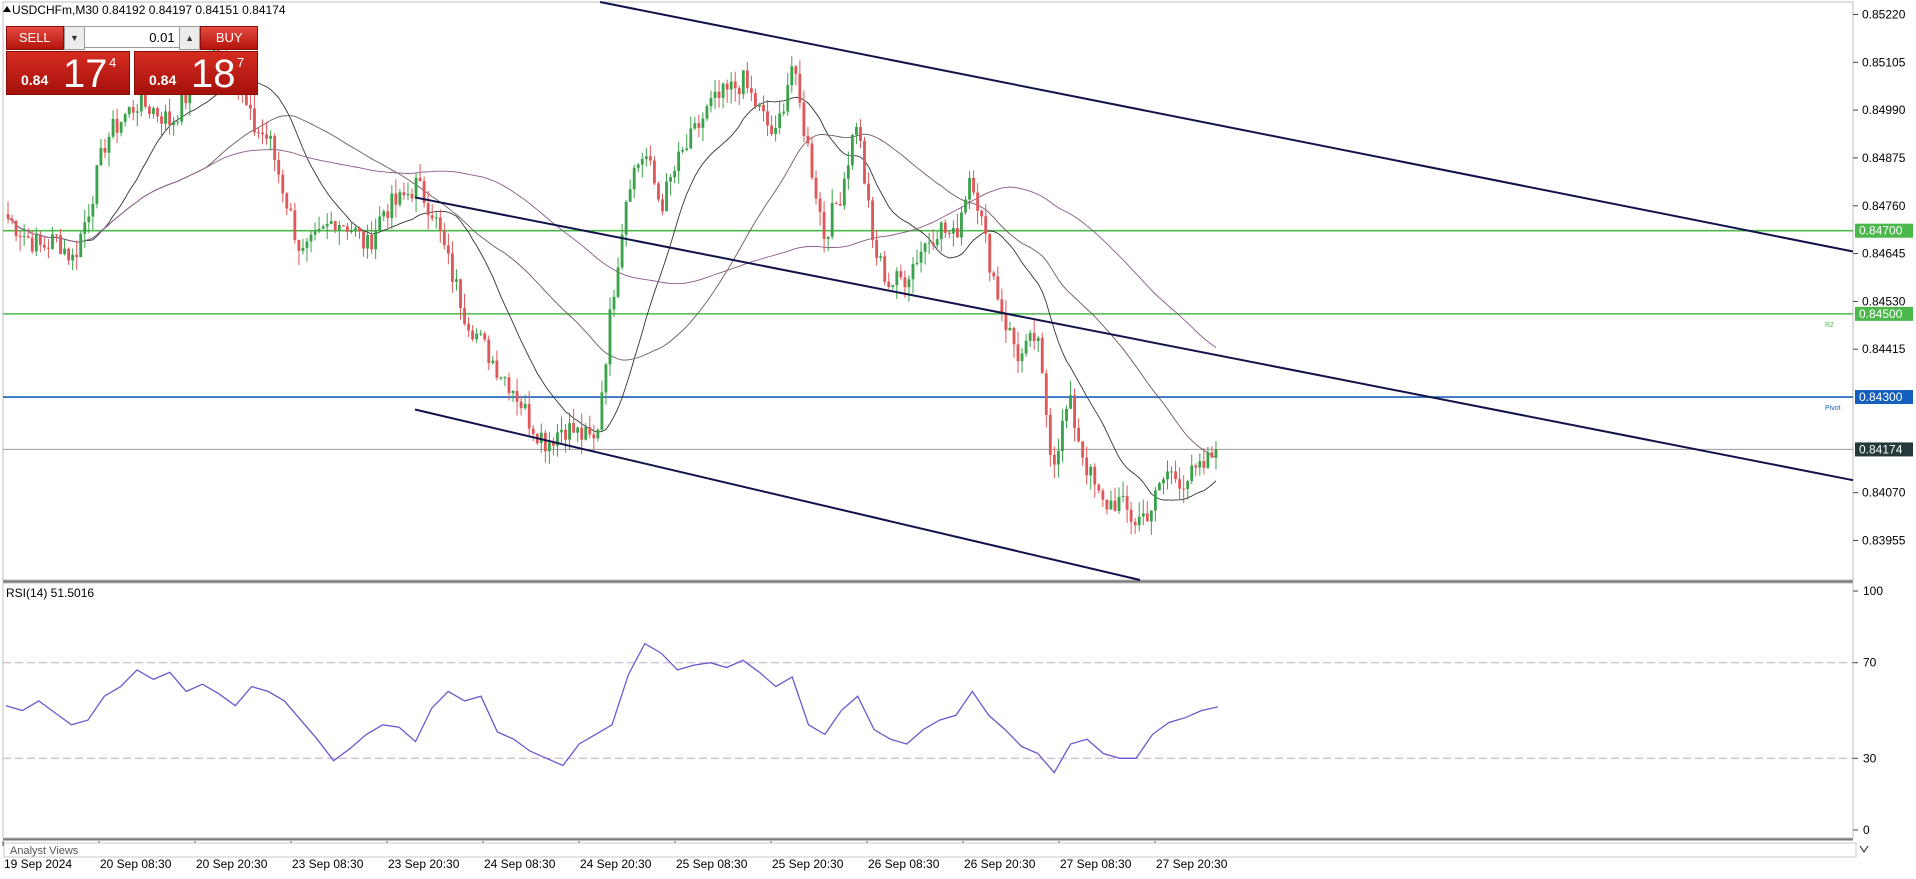 This screenshot has height=879, width=1916. Describe the element at coordinates (808, 864) in the screenshot. I see `time-tick-label: 25 Sep 20:30` at that location.